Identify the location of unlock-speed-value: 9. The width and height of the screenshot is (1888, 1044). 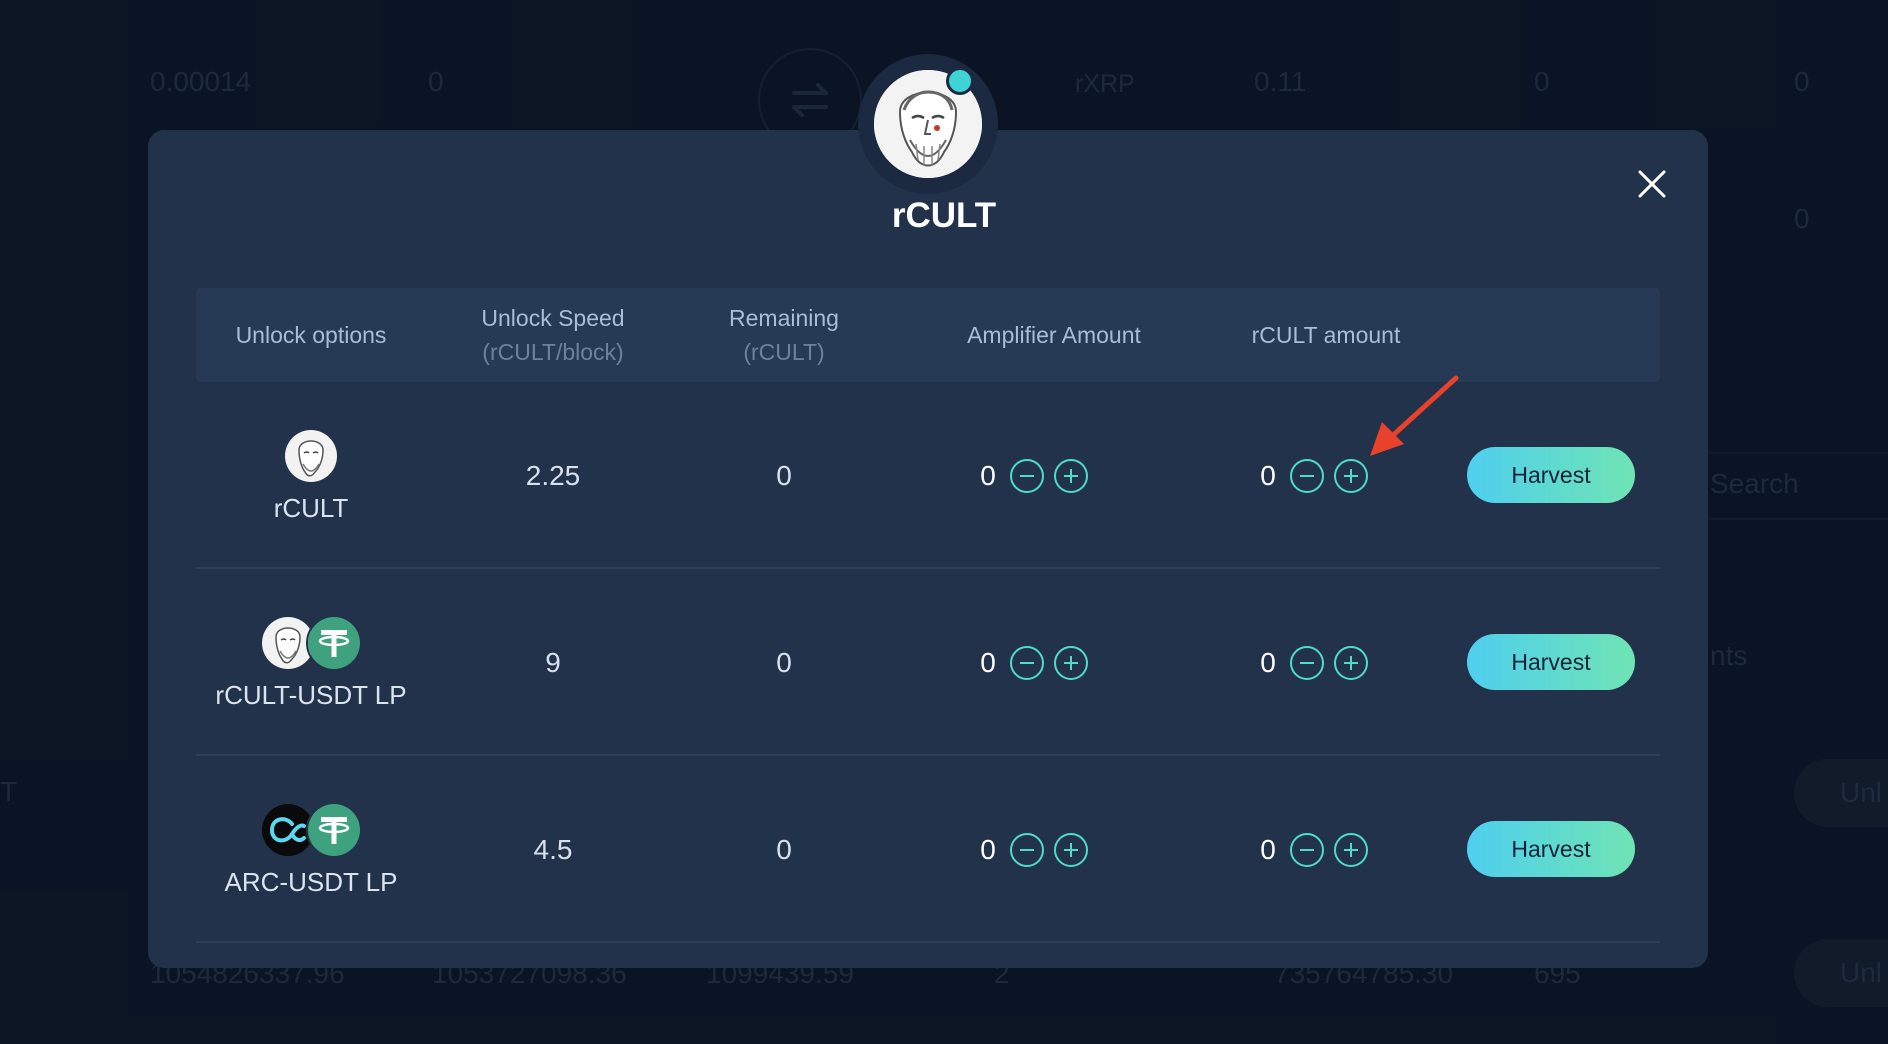
(553, 662).